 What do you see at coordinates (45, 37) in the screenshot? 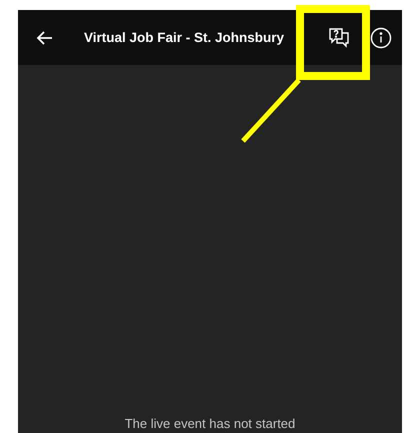
I see `back-arrow-icon` at bounding box center [45, 37].